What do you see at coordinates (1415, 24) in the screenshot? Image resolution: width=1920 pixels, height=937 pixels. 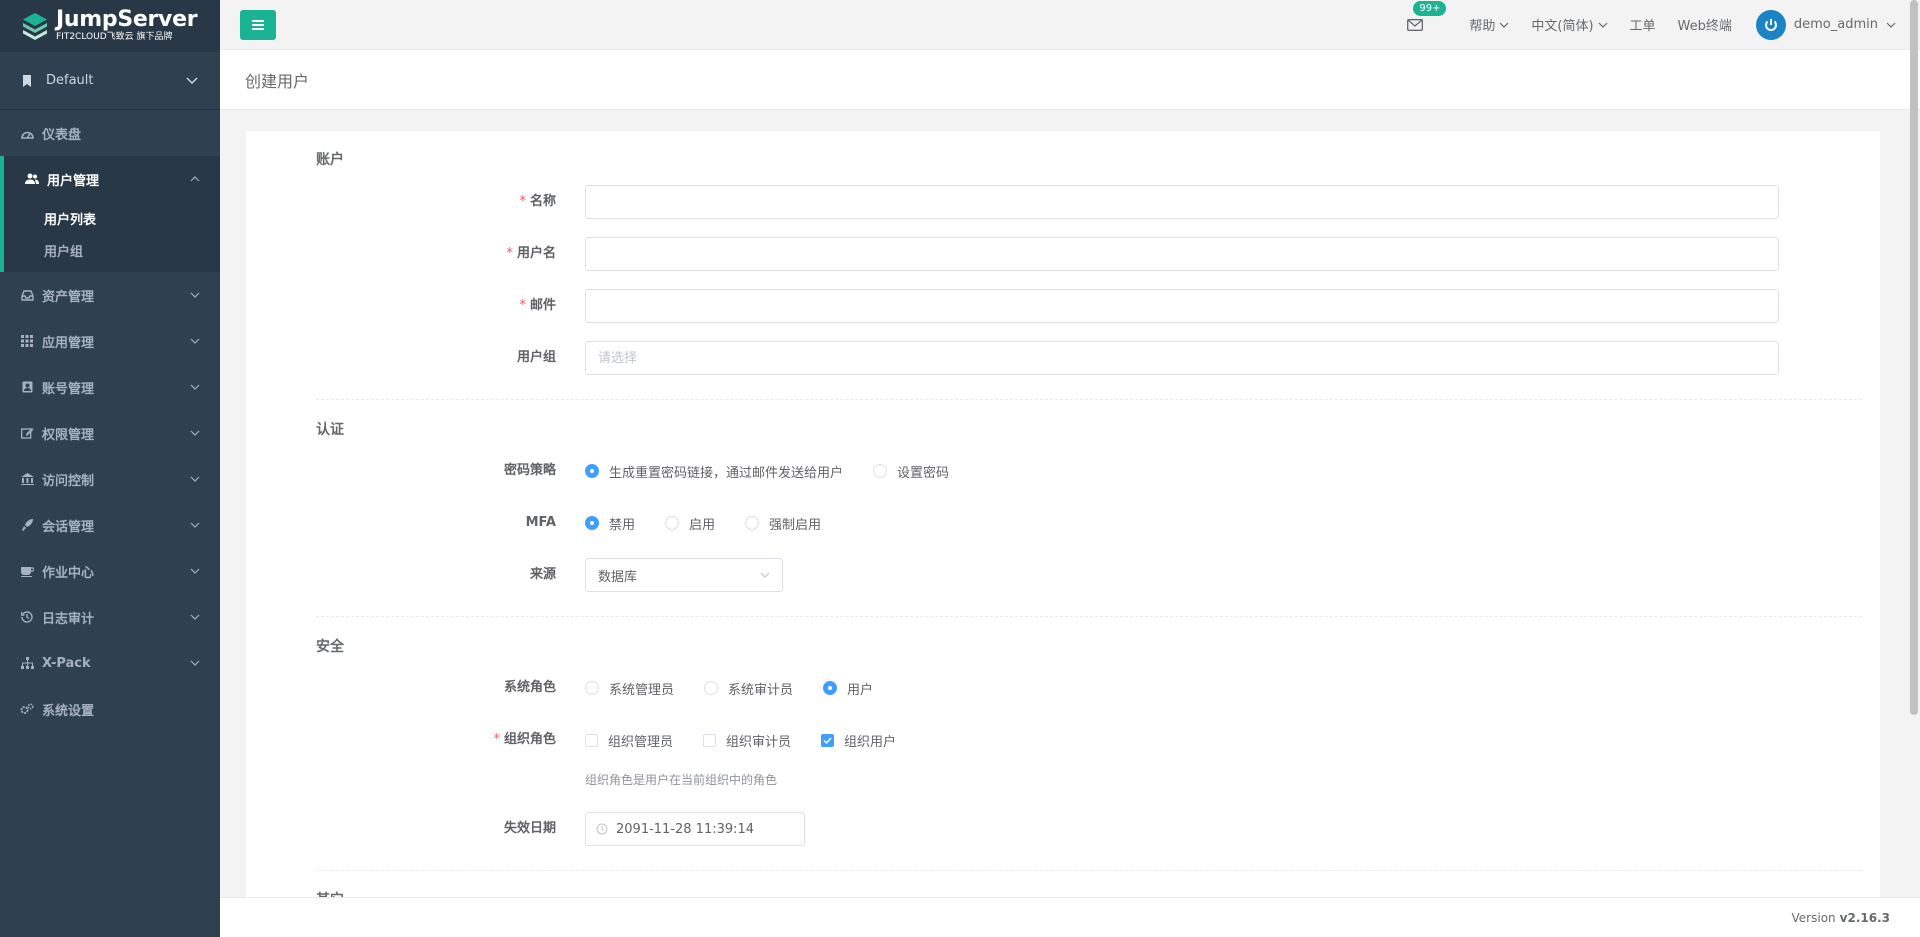 I see `envelope-icon` at bounding box center [1415, 24].